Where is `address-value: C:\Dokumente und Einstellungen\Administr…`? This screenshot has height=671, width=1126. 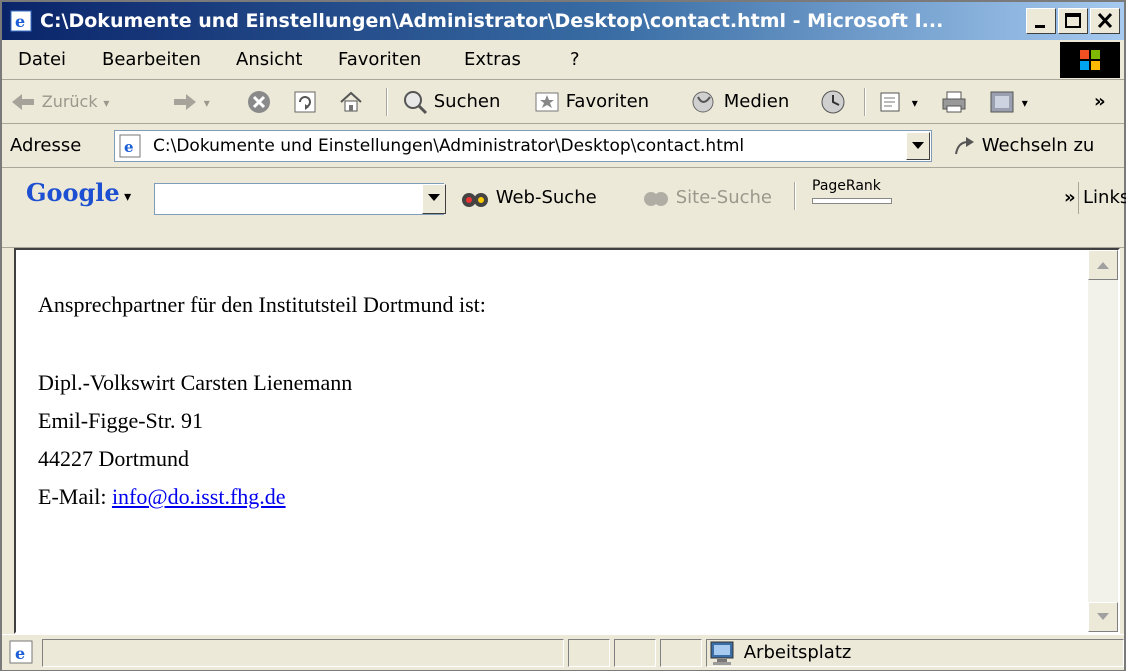 address-value: C:\Dokumente und Einstellungen\Administr… is located at coordinates (449, 146).